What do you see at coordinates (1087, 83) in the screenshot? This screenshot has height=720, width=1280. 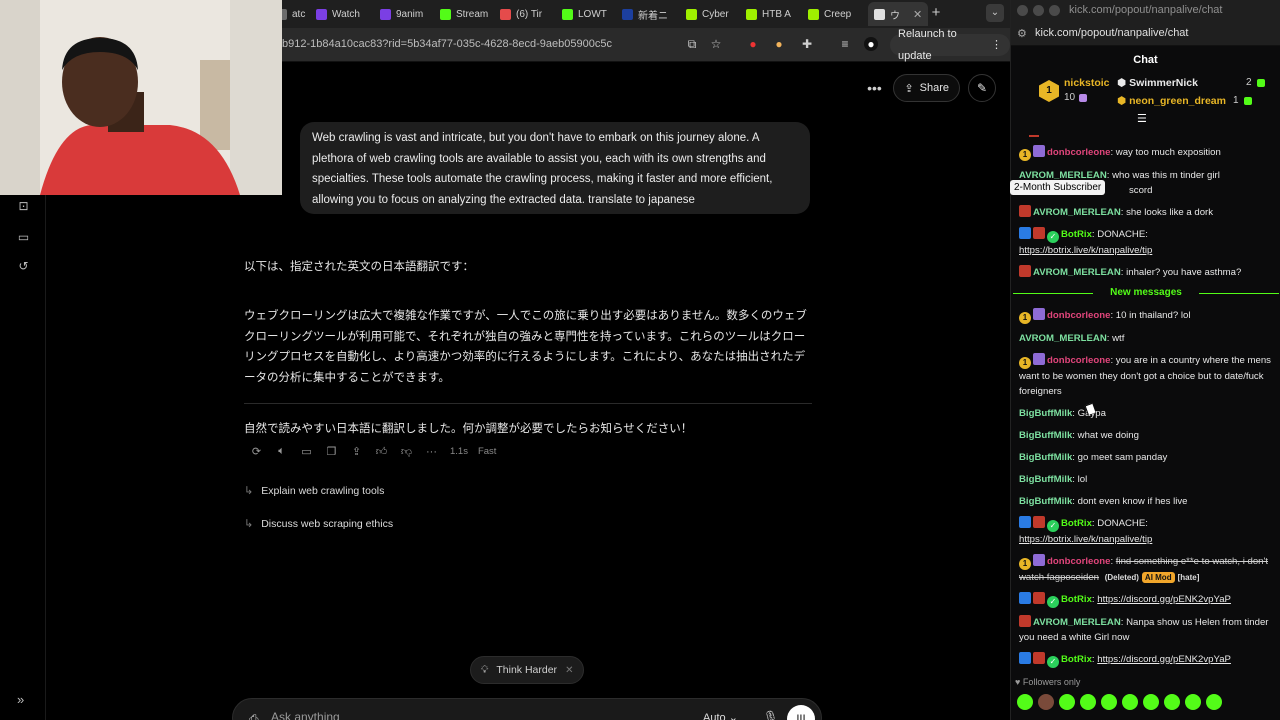 I see `leaderboard-user: nickstoic` at bounding box center [1087, 83].